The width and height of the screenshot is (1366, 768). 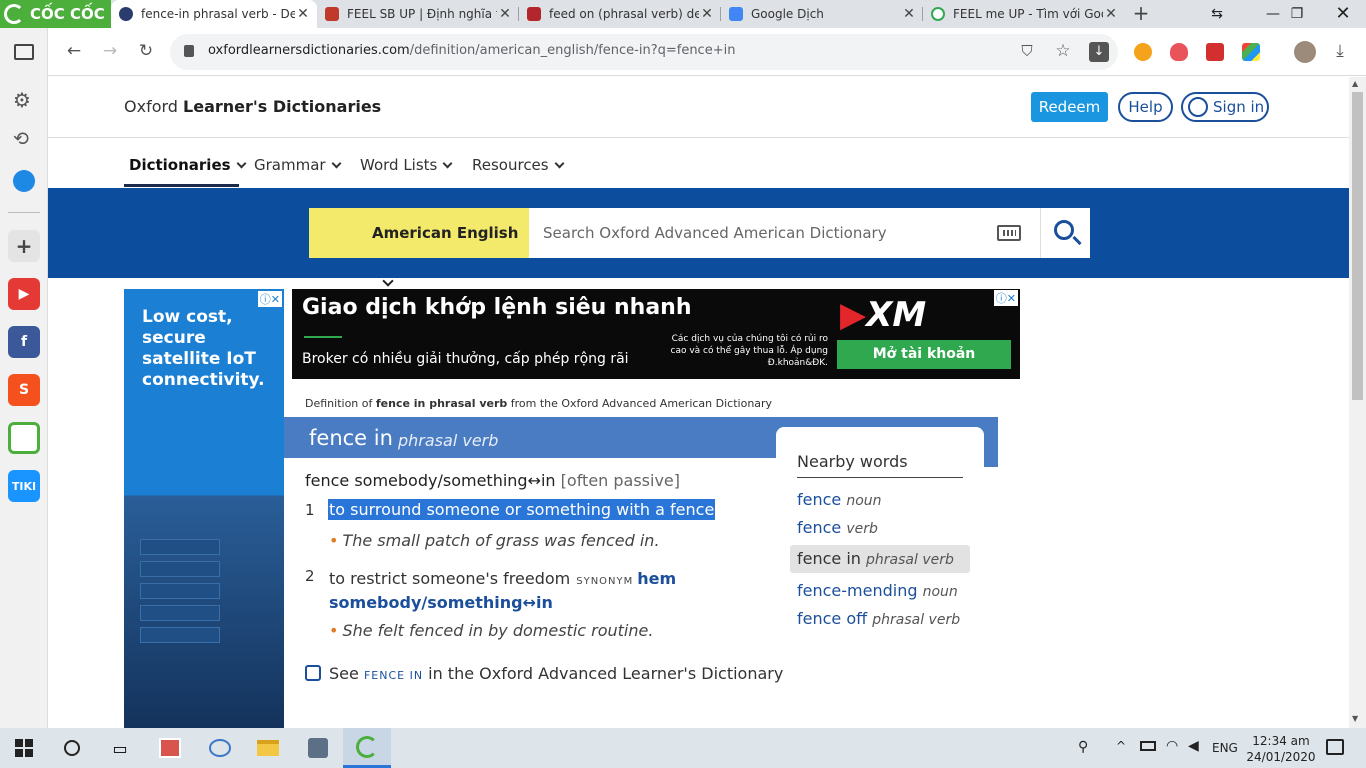 I want to click on nav-dictionaries: Dictionaries, so click(x=187, y=165).